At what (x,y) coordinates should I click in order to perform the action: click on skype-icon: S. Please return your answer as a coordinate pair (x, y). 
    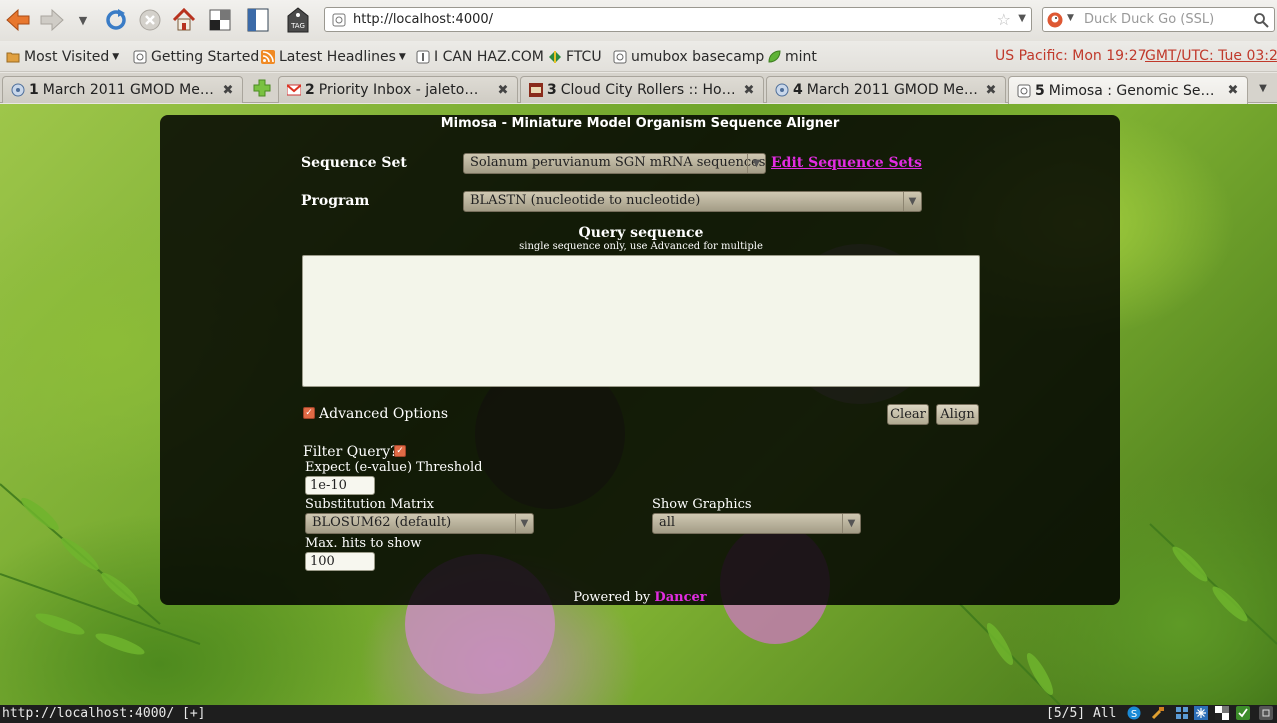
    Looking at the image, I should click on (1134, 713).